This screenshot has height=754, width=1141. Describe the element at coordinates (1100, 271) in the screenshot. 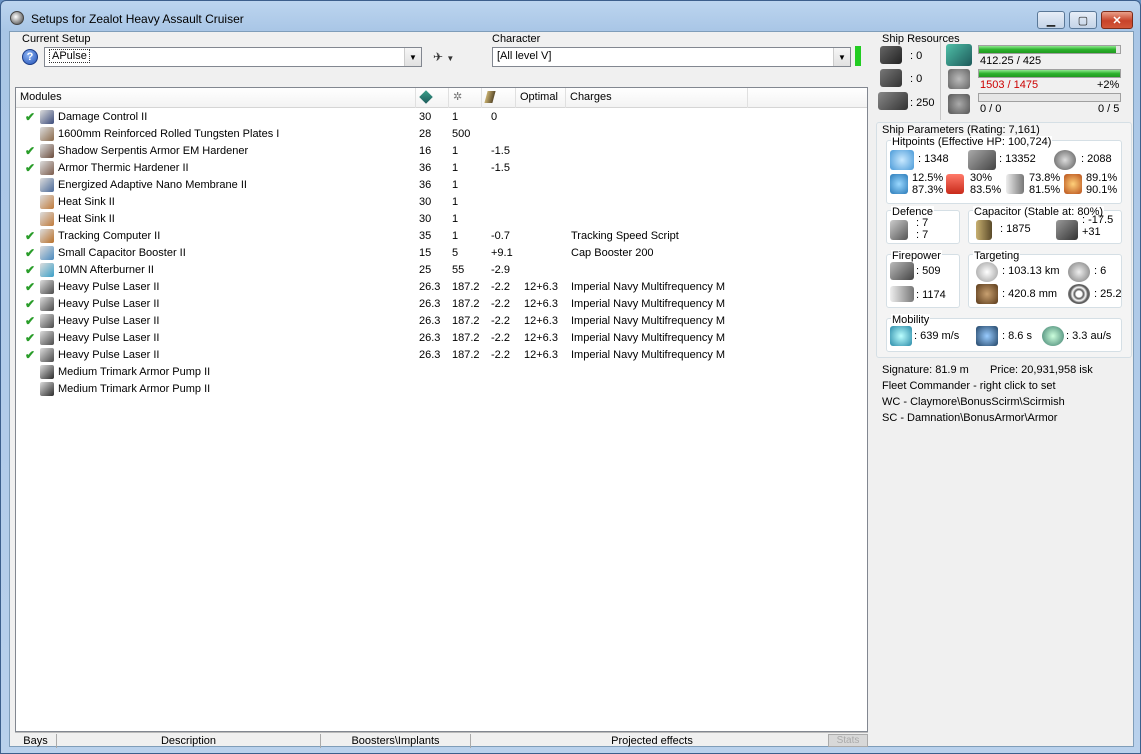

I see `max-targets: : 6` at that location.